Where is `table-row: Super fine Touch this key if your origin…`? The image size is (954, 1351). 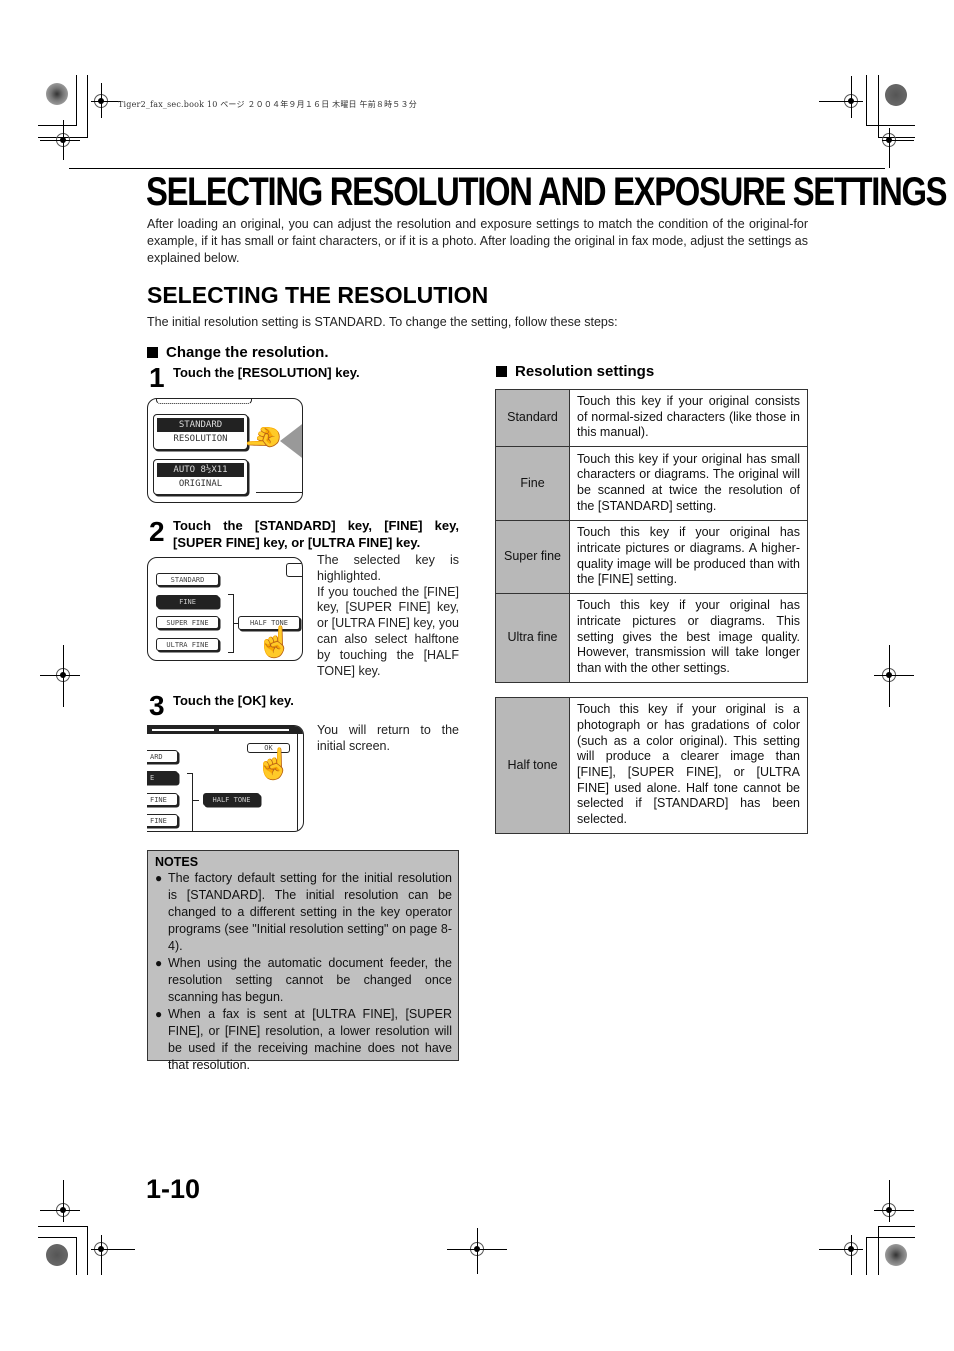 table-row: Super fine Touch this key if your origin… is located at coordinates (651, 557).